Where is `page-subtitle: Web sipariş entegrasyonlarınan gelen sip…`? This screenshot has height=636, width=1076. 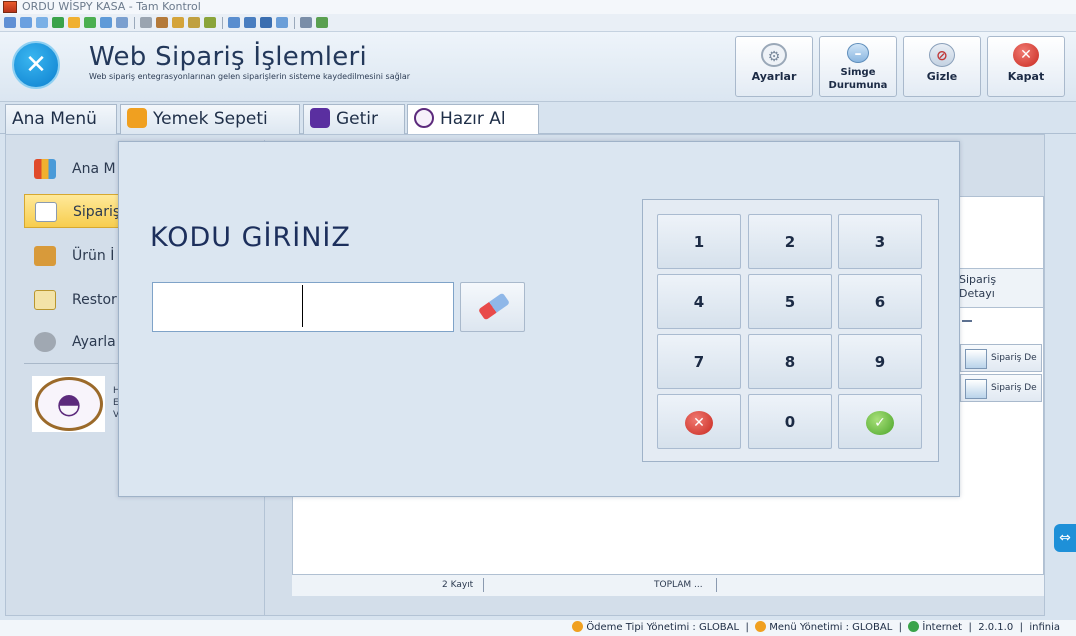
page-subtitle: Web sipariş entegrasyonlarınan gelen sip… is located at coordinates (250, 76).